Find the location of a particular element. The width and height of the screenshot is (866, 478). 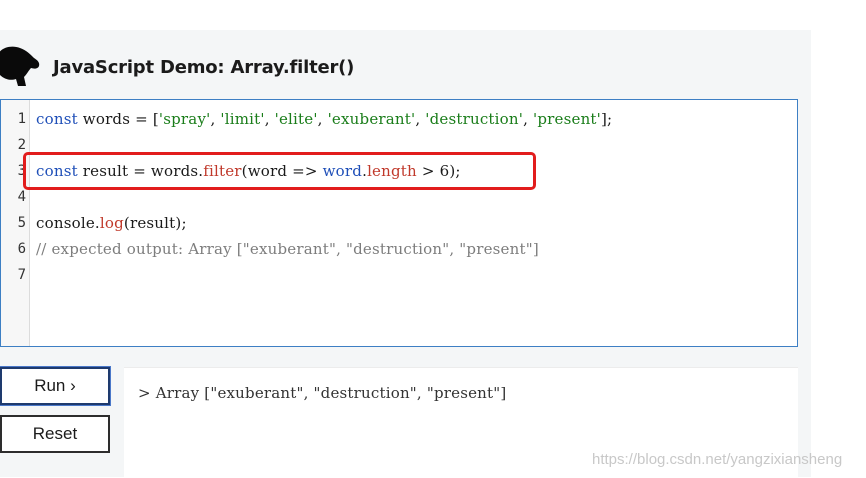

dinosaur-logo-icon is located at coordinates (20, 66).